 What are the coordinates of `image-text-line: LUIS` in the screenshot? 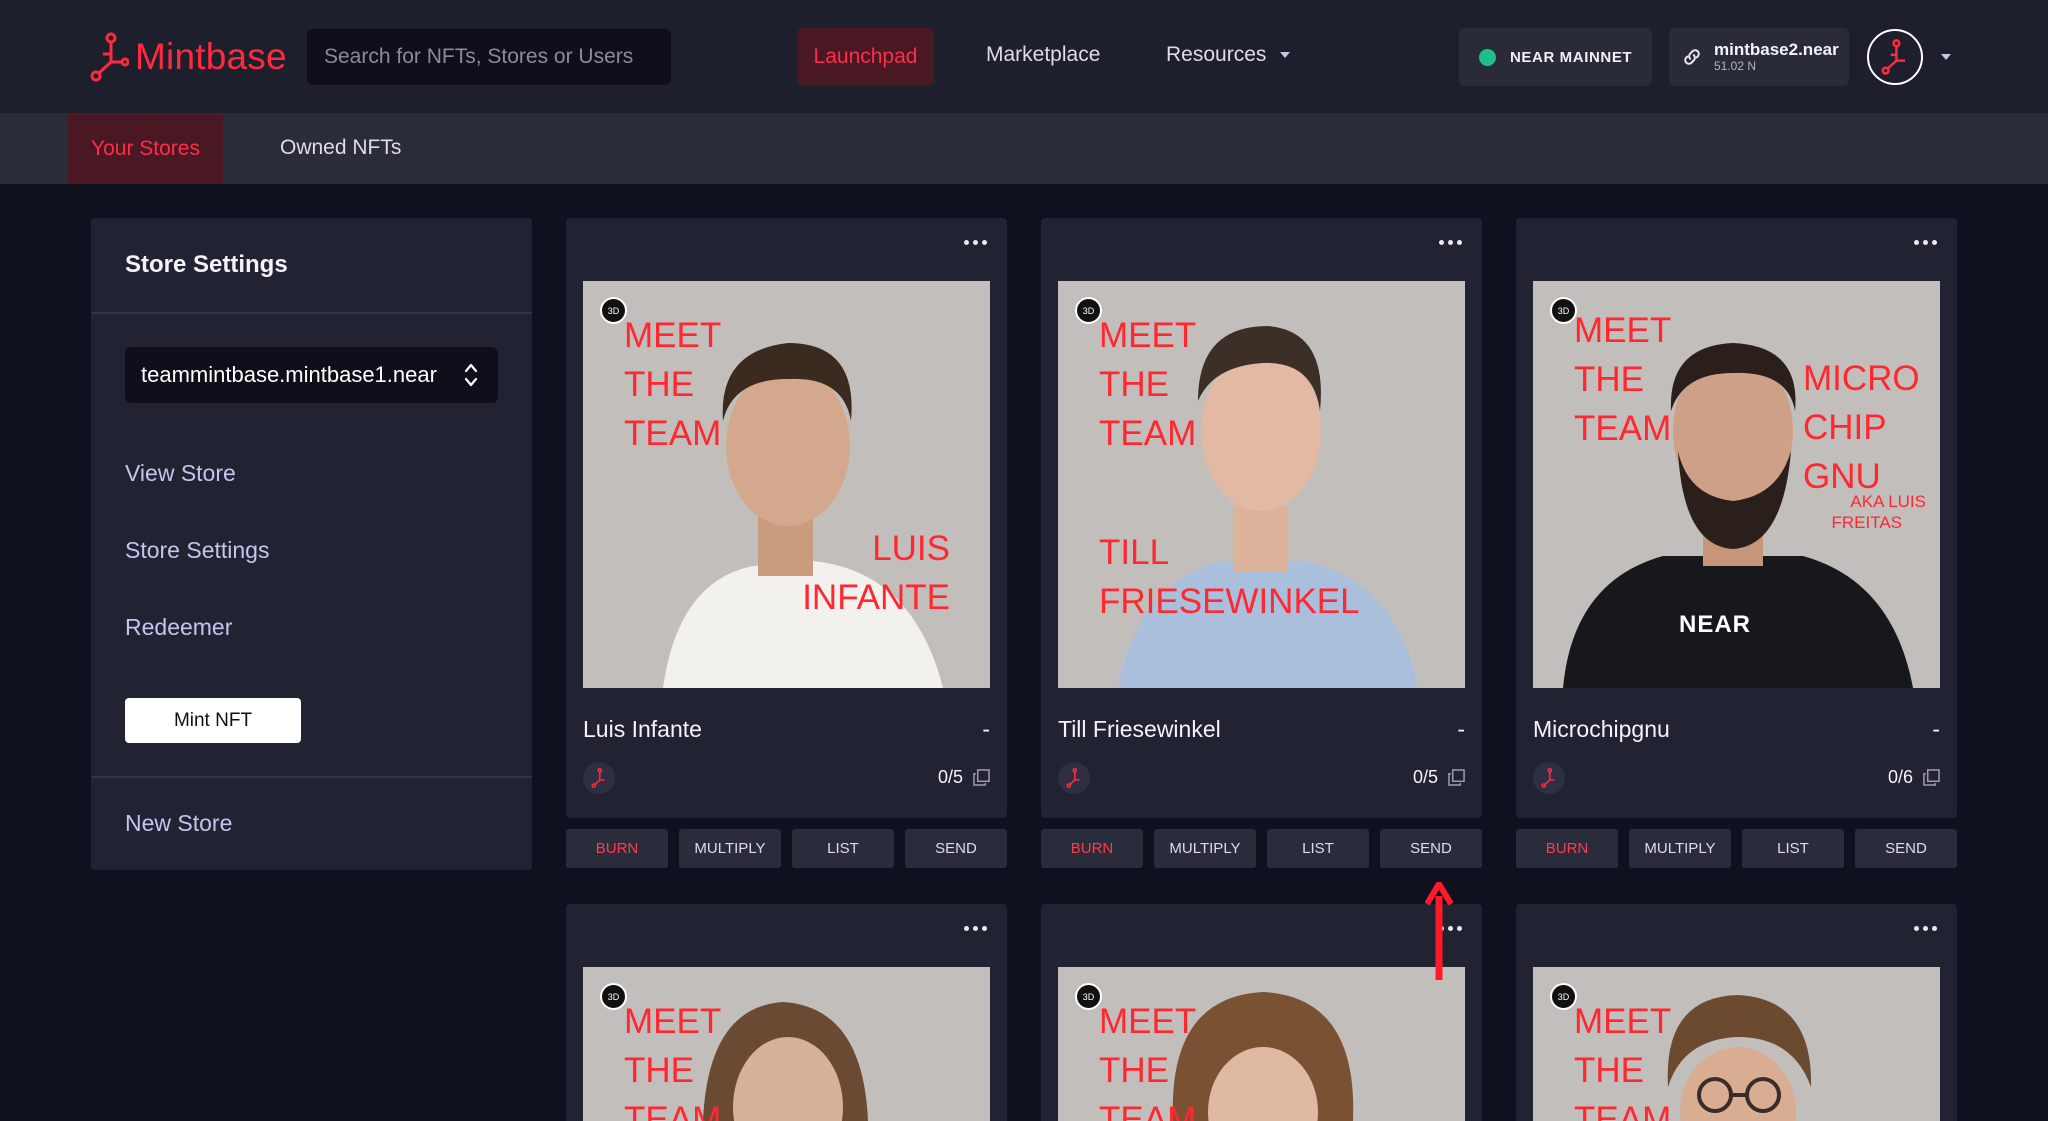 It's located at (911, 548).